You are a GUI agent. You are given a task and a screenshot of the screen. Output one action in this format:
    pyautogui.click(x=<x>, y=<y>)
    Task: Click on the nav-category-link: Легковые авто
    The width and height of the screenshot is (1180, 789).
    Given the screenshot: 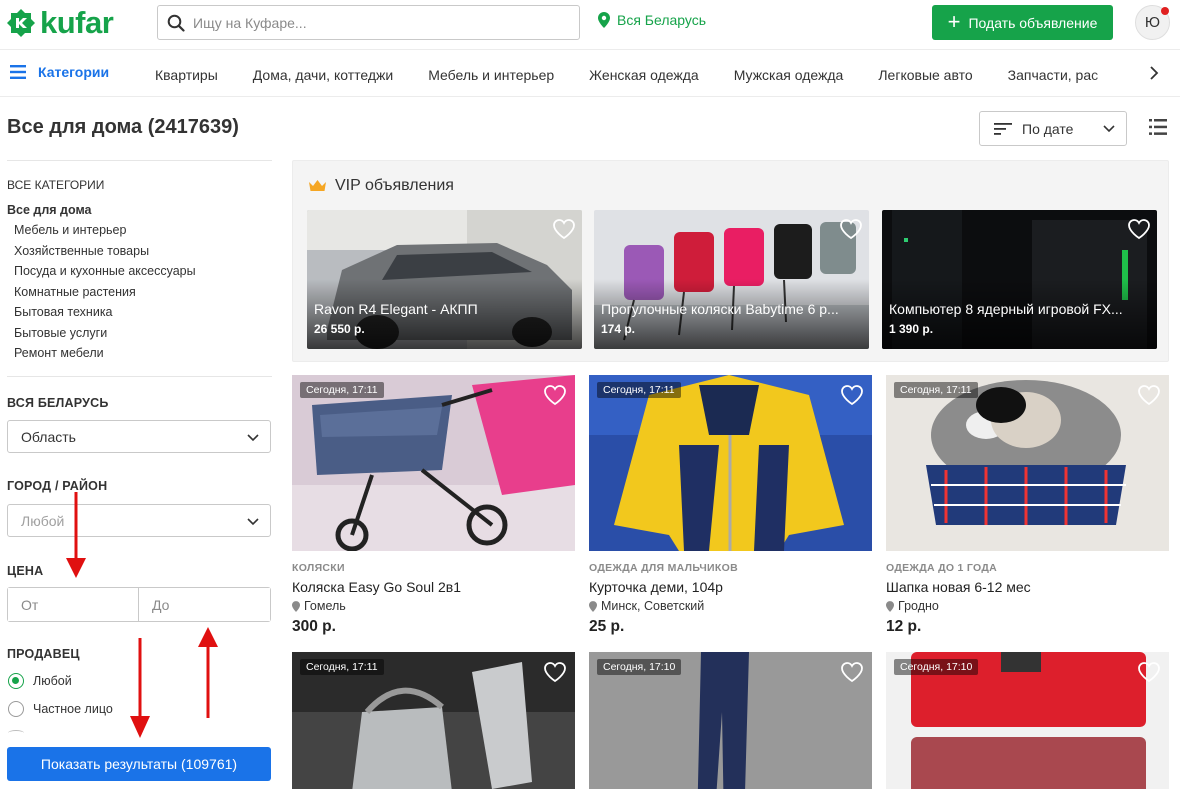 What is the action you would take?
    pyautogui.click(x=925, y=75)
    